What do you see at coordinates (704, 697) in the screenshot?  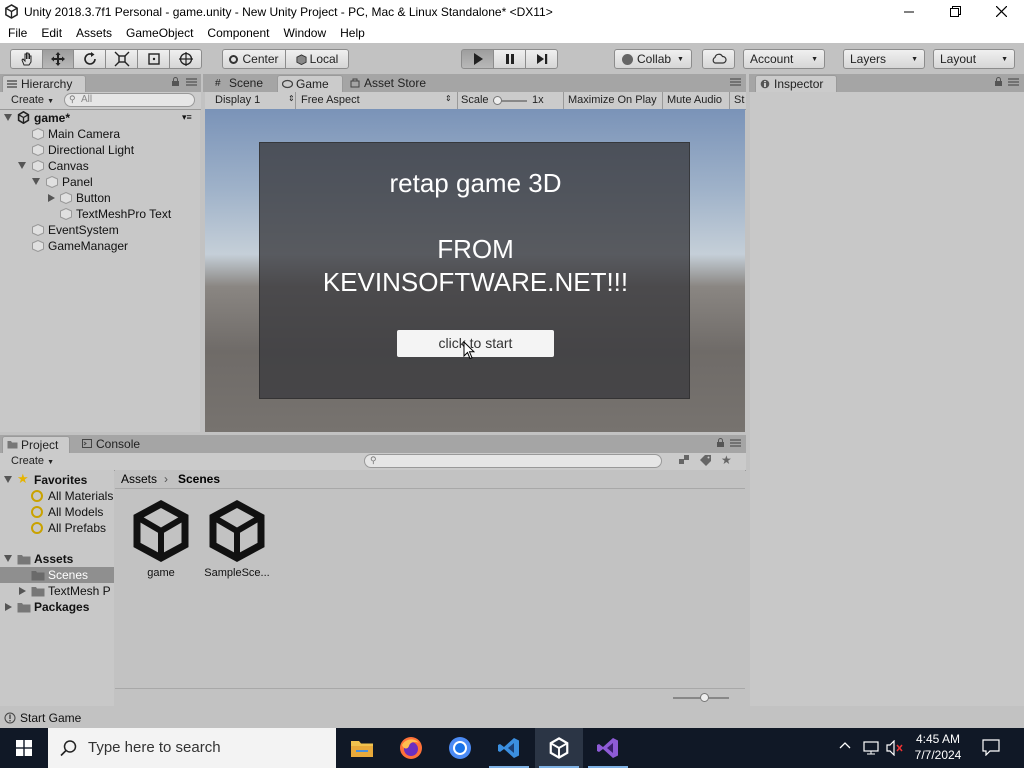 I see `icon-size-slider-thumb` at bounding box center [704, 697].